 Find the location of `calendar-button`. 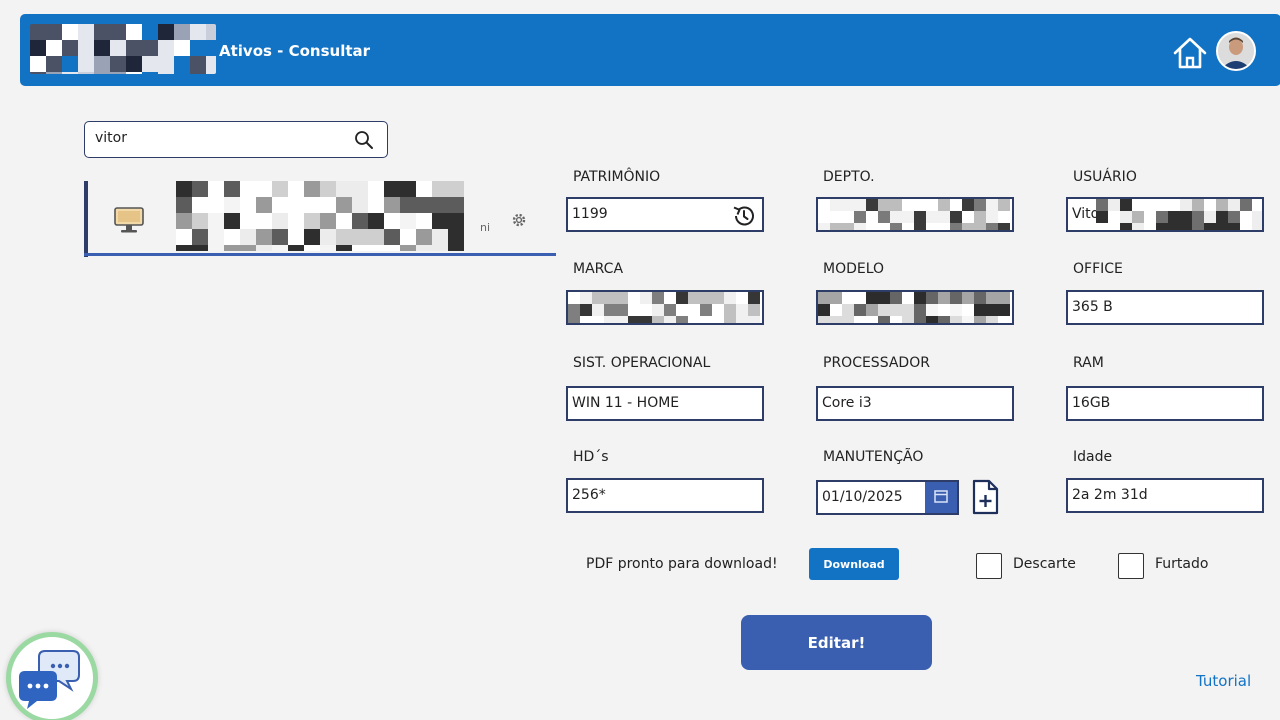

calendar-button is located at coordinates (941, 497).